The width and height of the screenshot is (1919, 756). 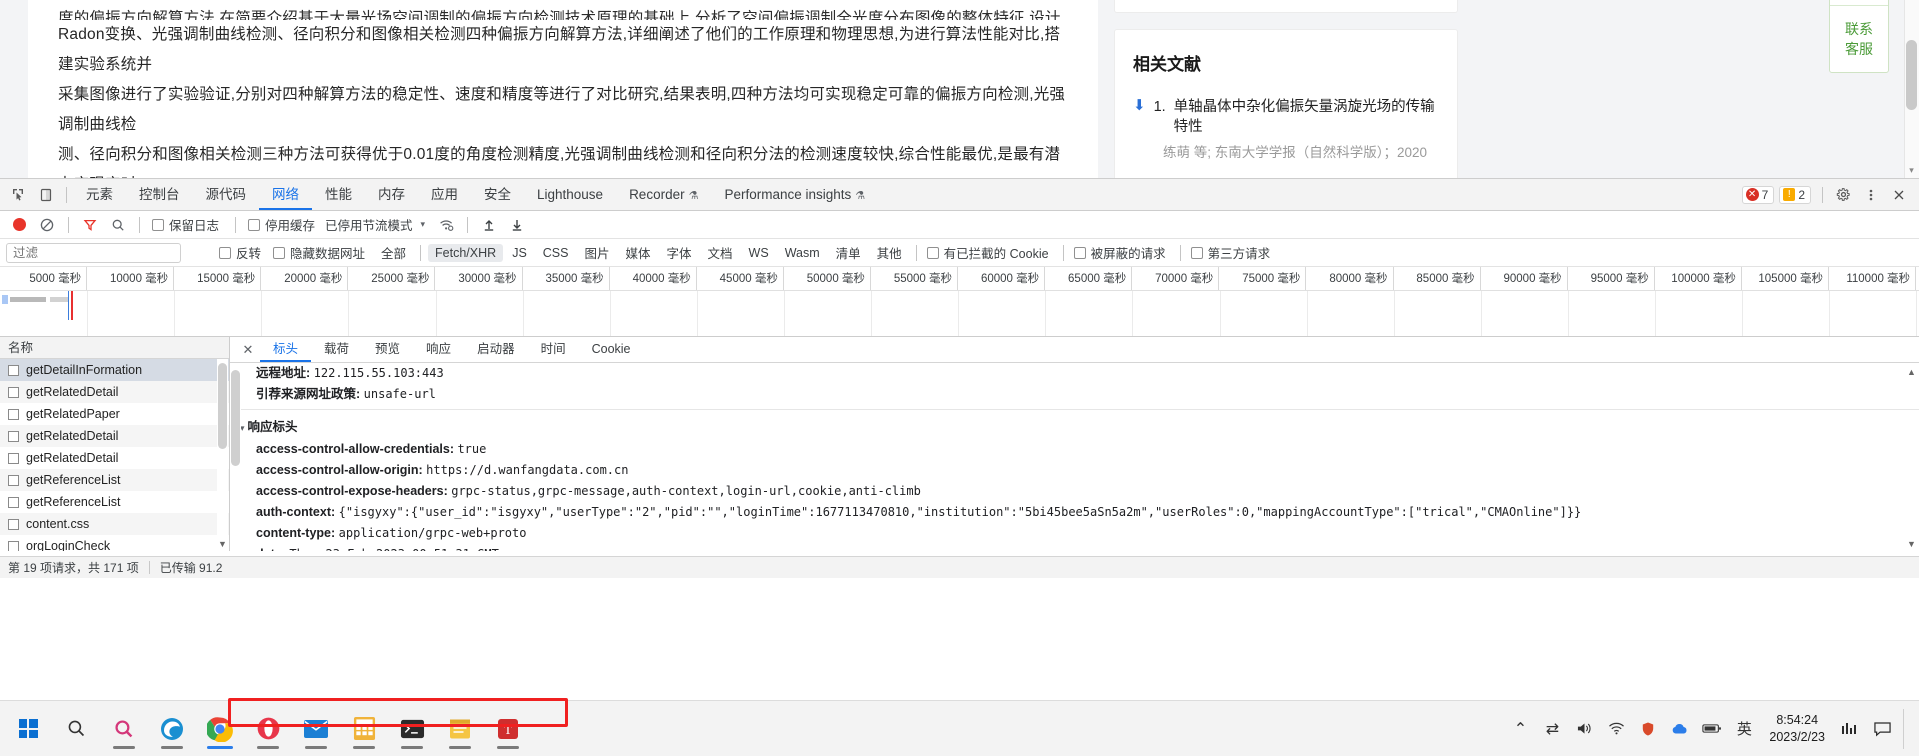 I want to click on request-row: getRelatedPaper, so click(x=114, y=414).